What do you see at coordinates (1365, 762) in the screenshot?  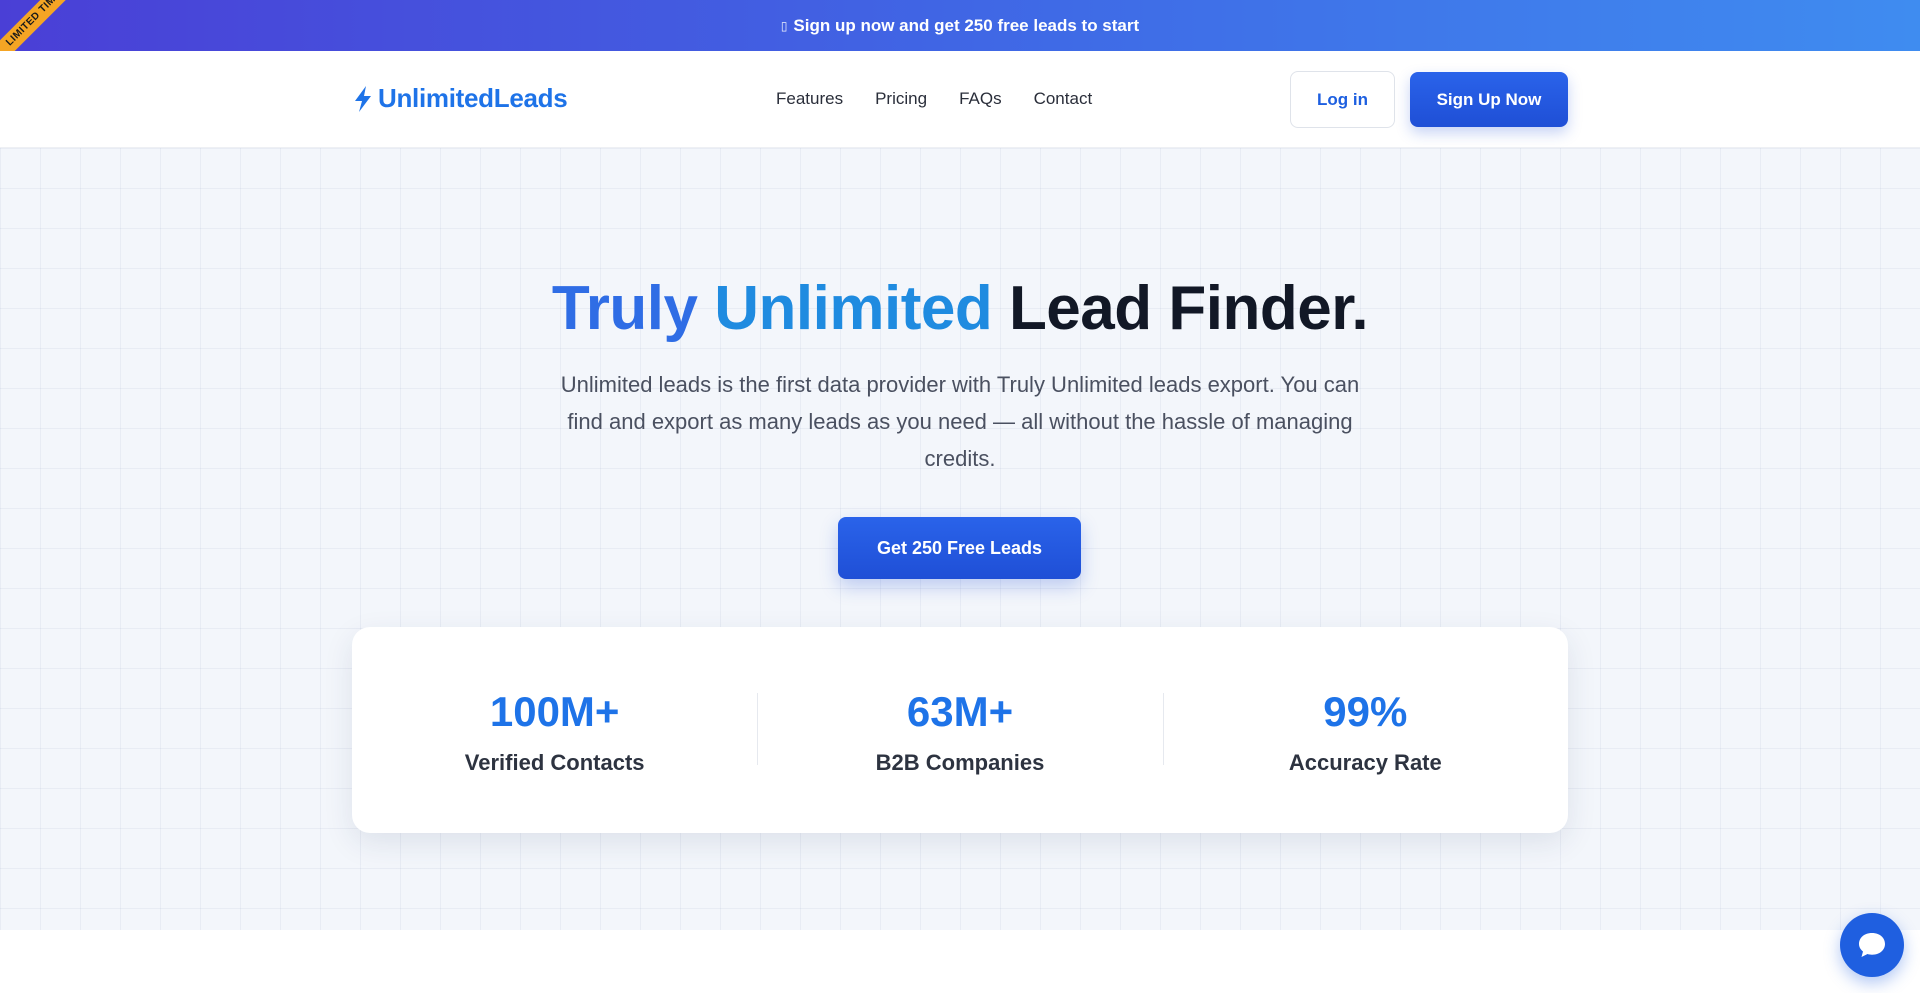 I see `stat-label: Accuracy Rate` at bounding box center [1365, 762].